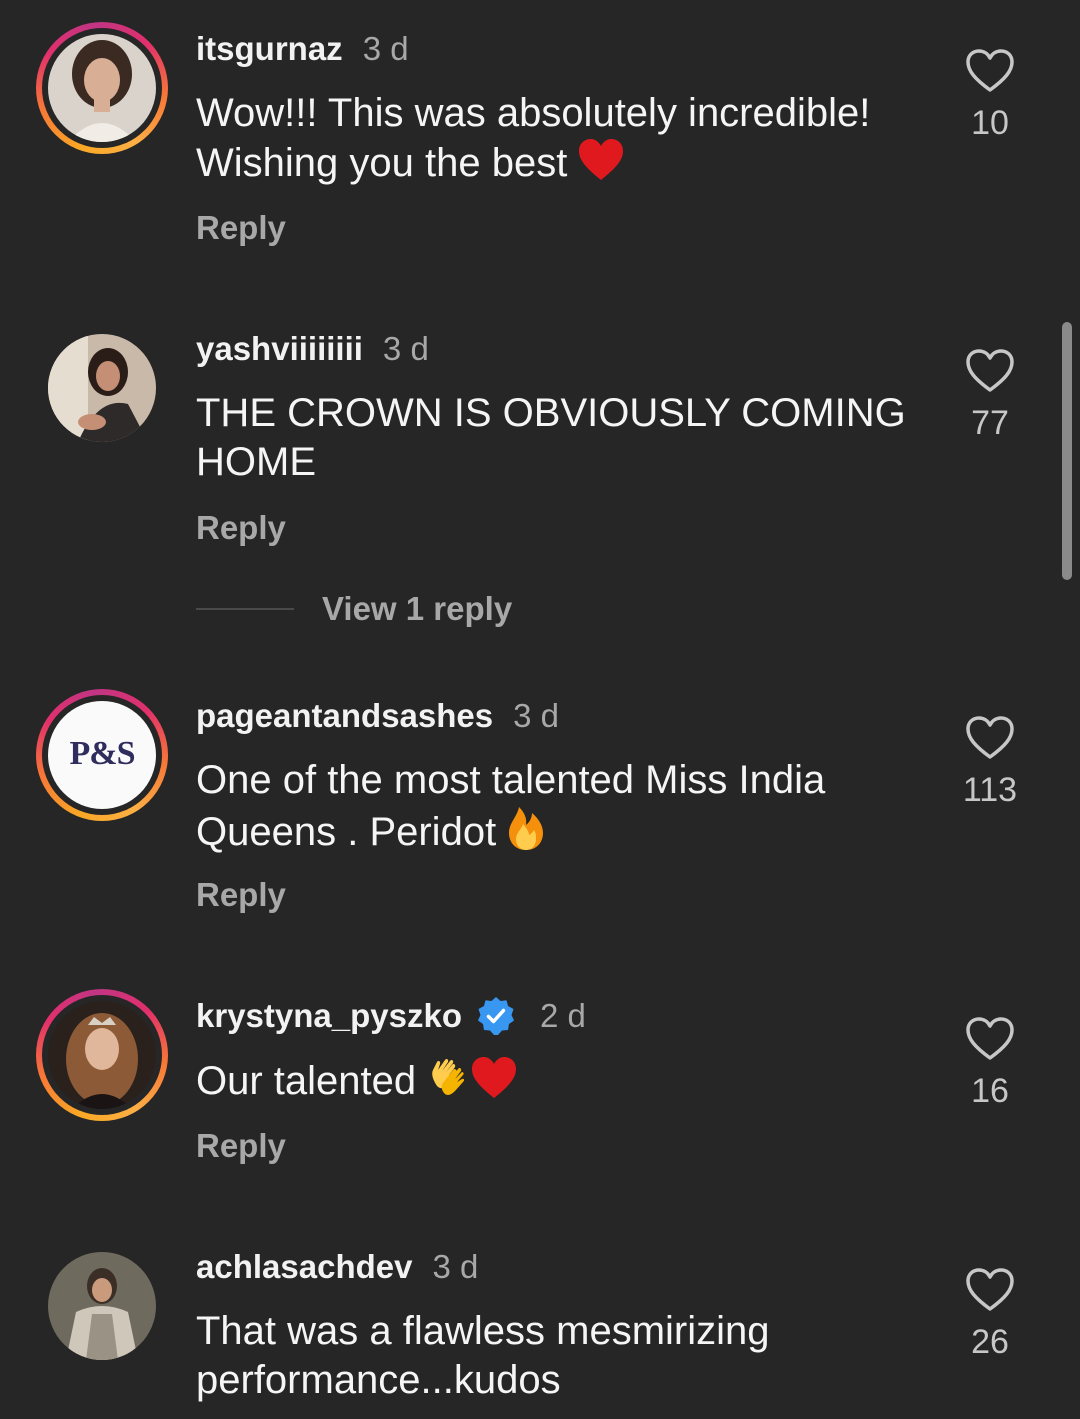 The height and width of the screenshot is (1419, 1080). What do you see at coordinates (329, 1016) in the screenshot?
I see `username: krystyna_pyszko` at bounding box center [329, 1016].